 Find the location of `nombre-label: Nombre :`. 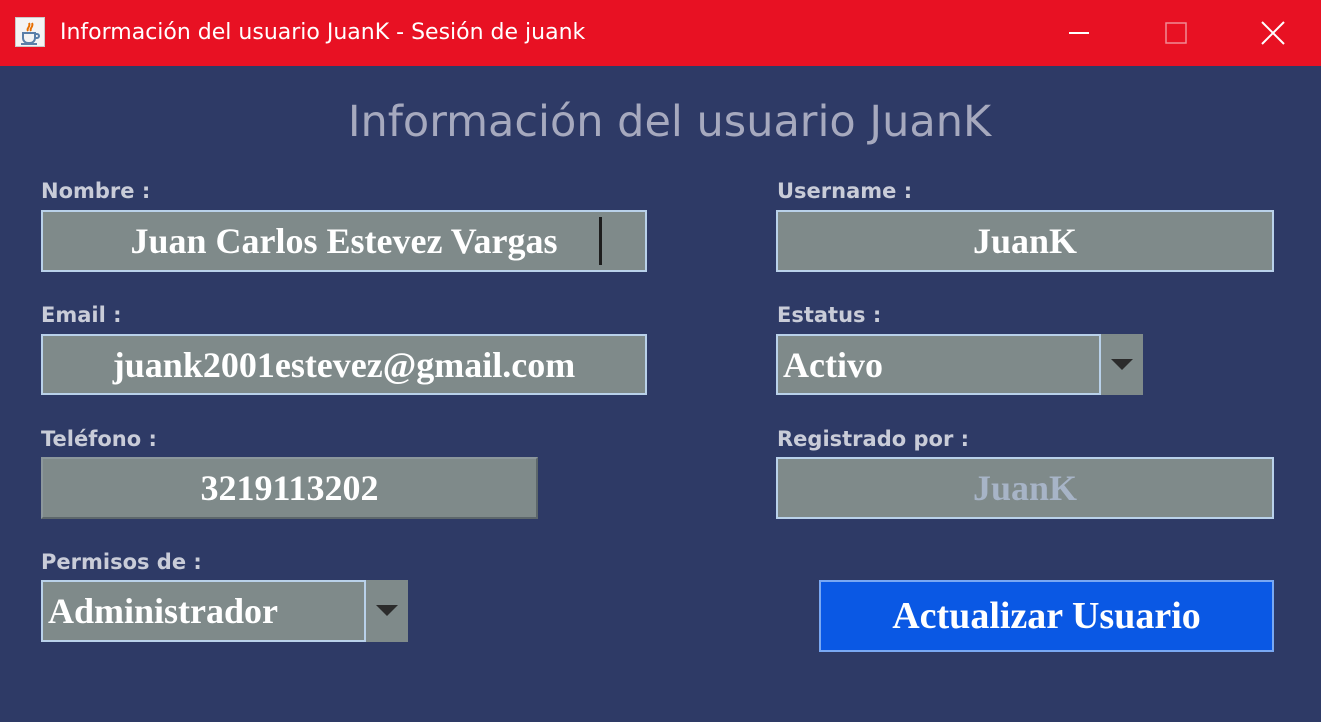

nombre-label: Nombre : is located at coordinates (96, 191).